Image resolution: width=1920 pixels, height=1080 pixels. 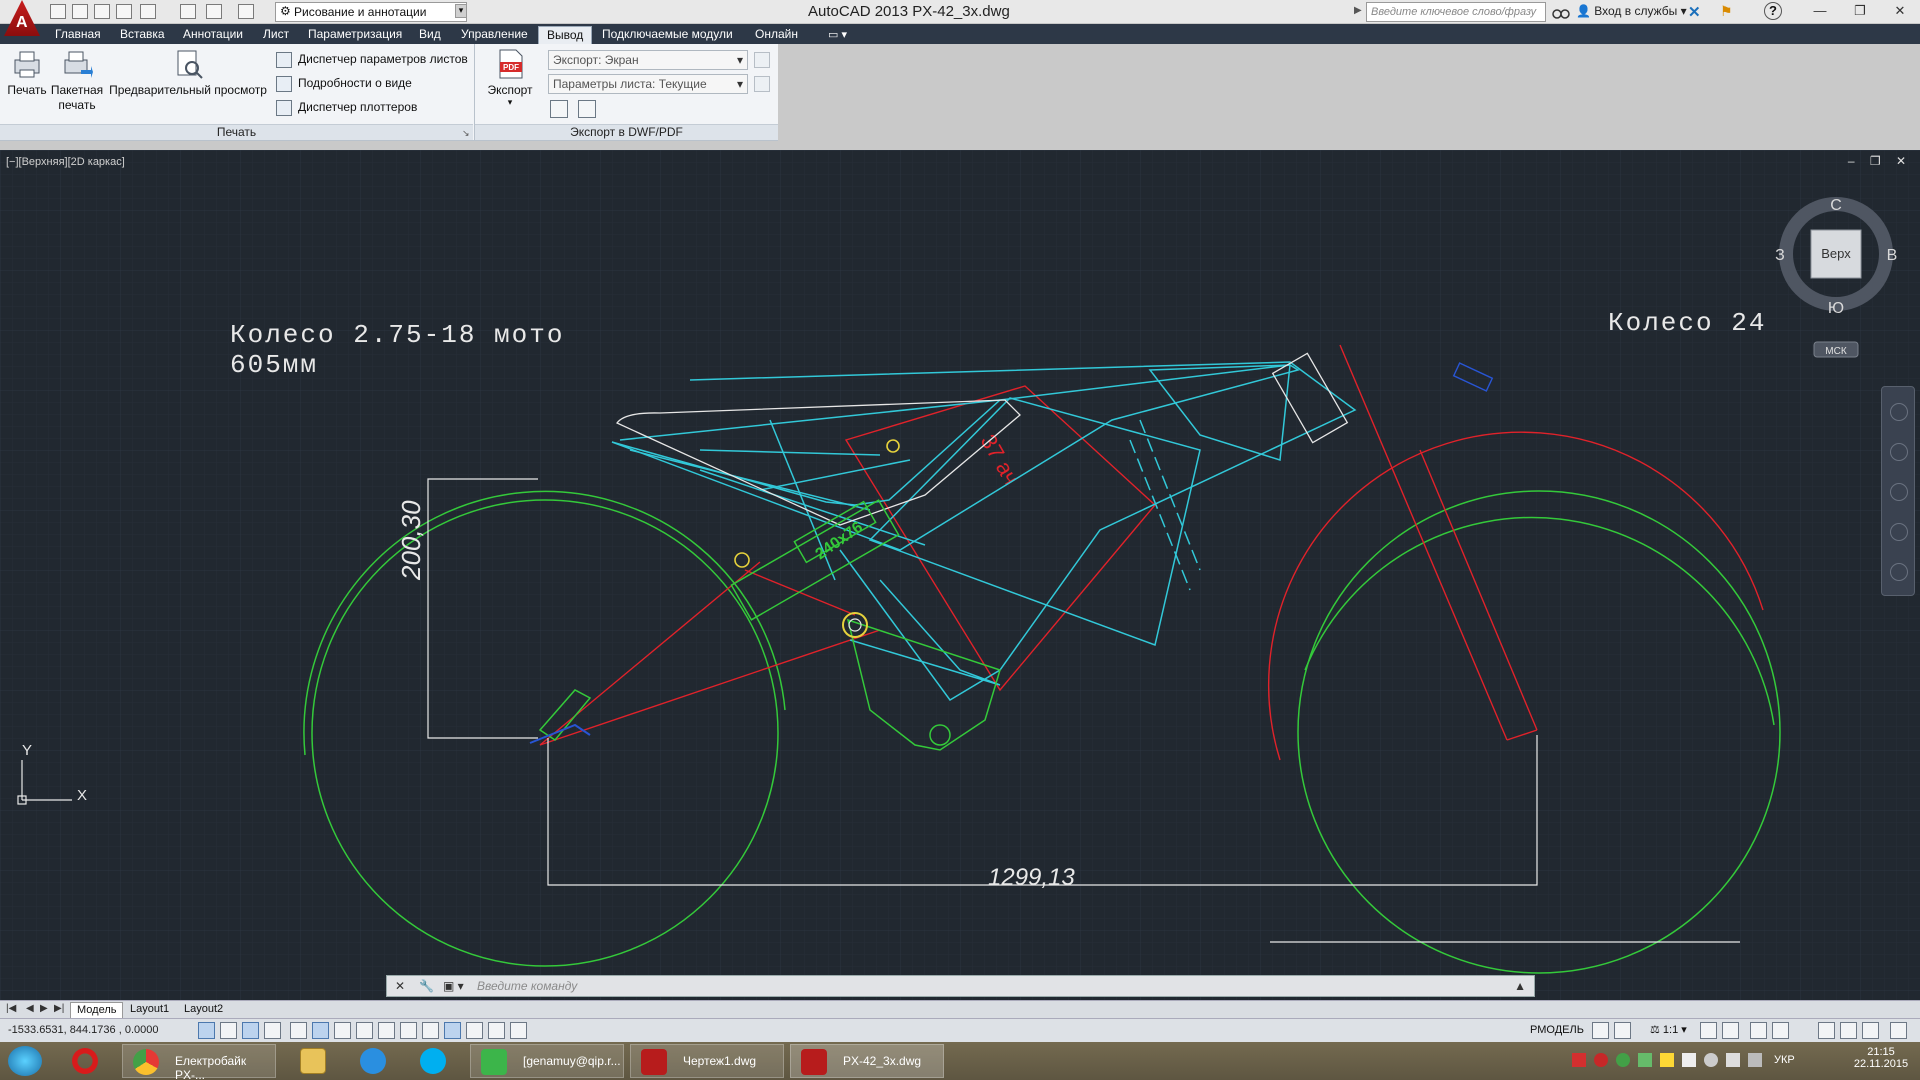 What do you see at coordinates (1848, 1030) in the screenshot?
I see `isolate-objects-icon` at bounding box center [1848, 1030].